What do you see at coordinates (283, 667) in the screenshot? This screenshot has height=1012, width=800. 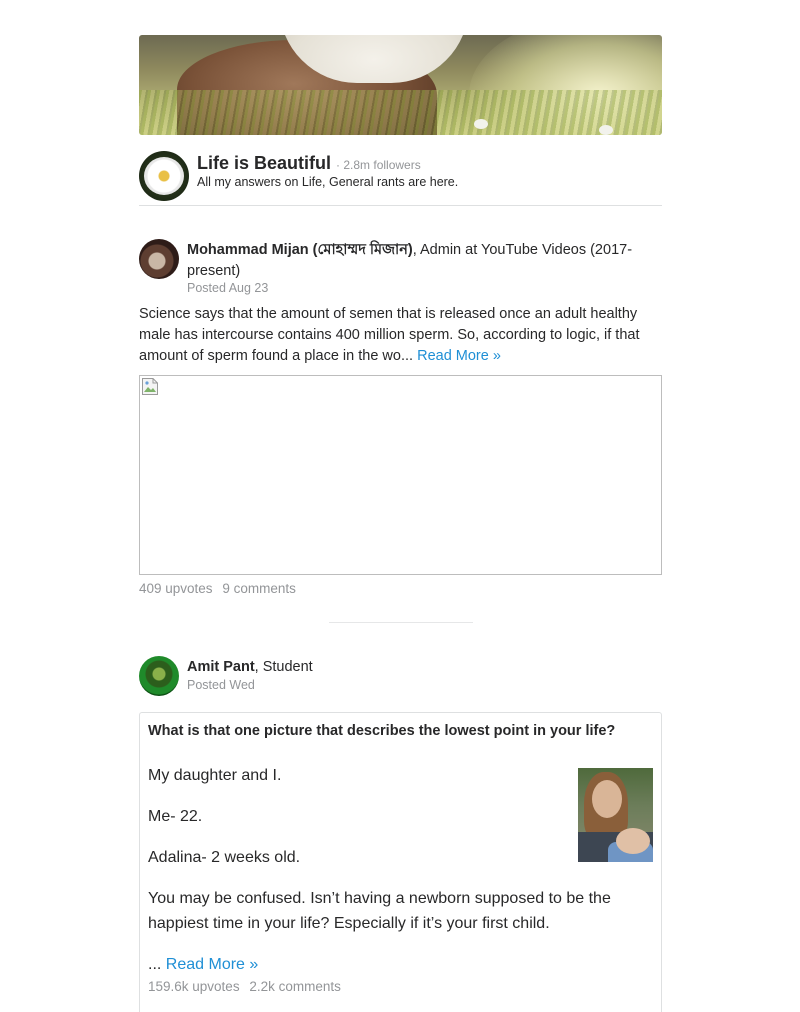 I see `author-credential: , Student` at bounding box center [283, 667].